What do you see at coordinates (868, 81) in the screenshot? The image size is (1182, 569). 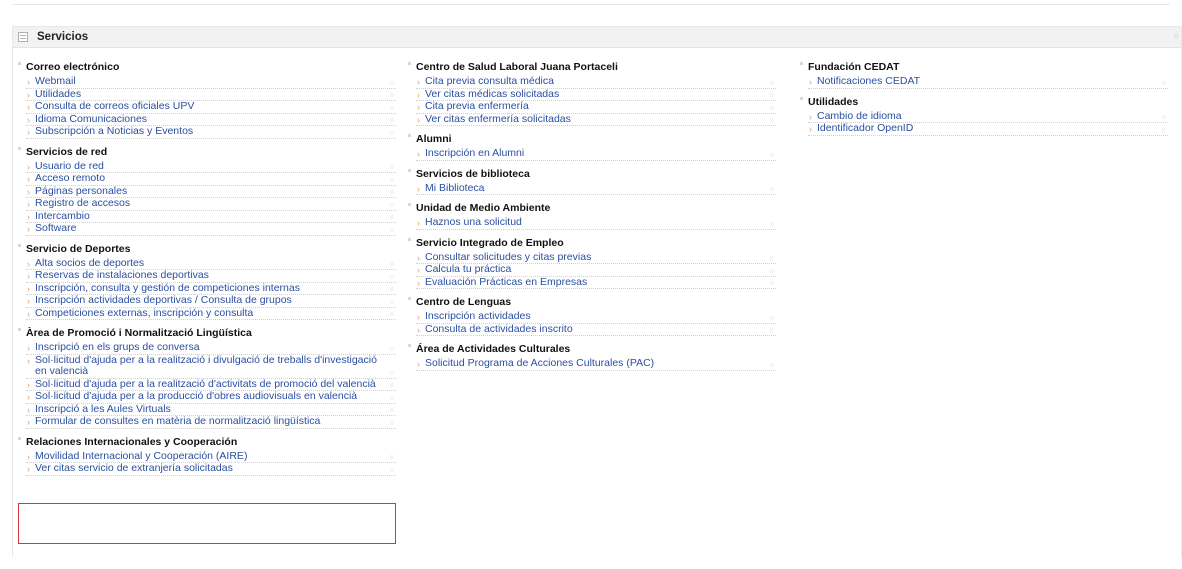 I see `service-link: Notificaciones CEDAT` at bounding box center [868, 81].